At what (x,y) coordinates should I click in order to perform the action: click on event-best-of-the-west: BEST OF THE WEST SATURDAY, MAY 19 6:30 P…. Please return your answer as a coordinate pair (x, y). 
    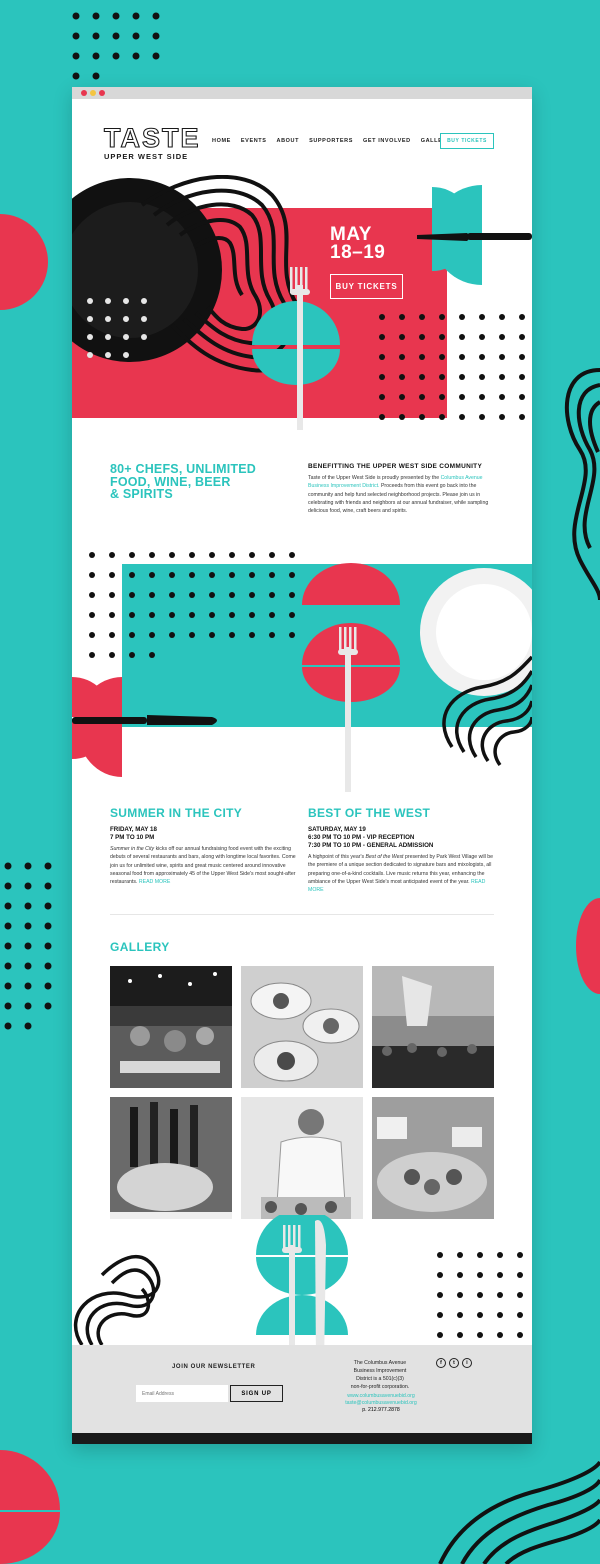
    Looking at the image, I should click on (401, 850).